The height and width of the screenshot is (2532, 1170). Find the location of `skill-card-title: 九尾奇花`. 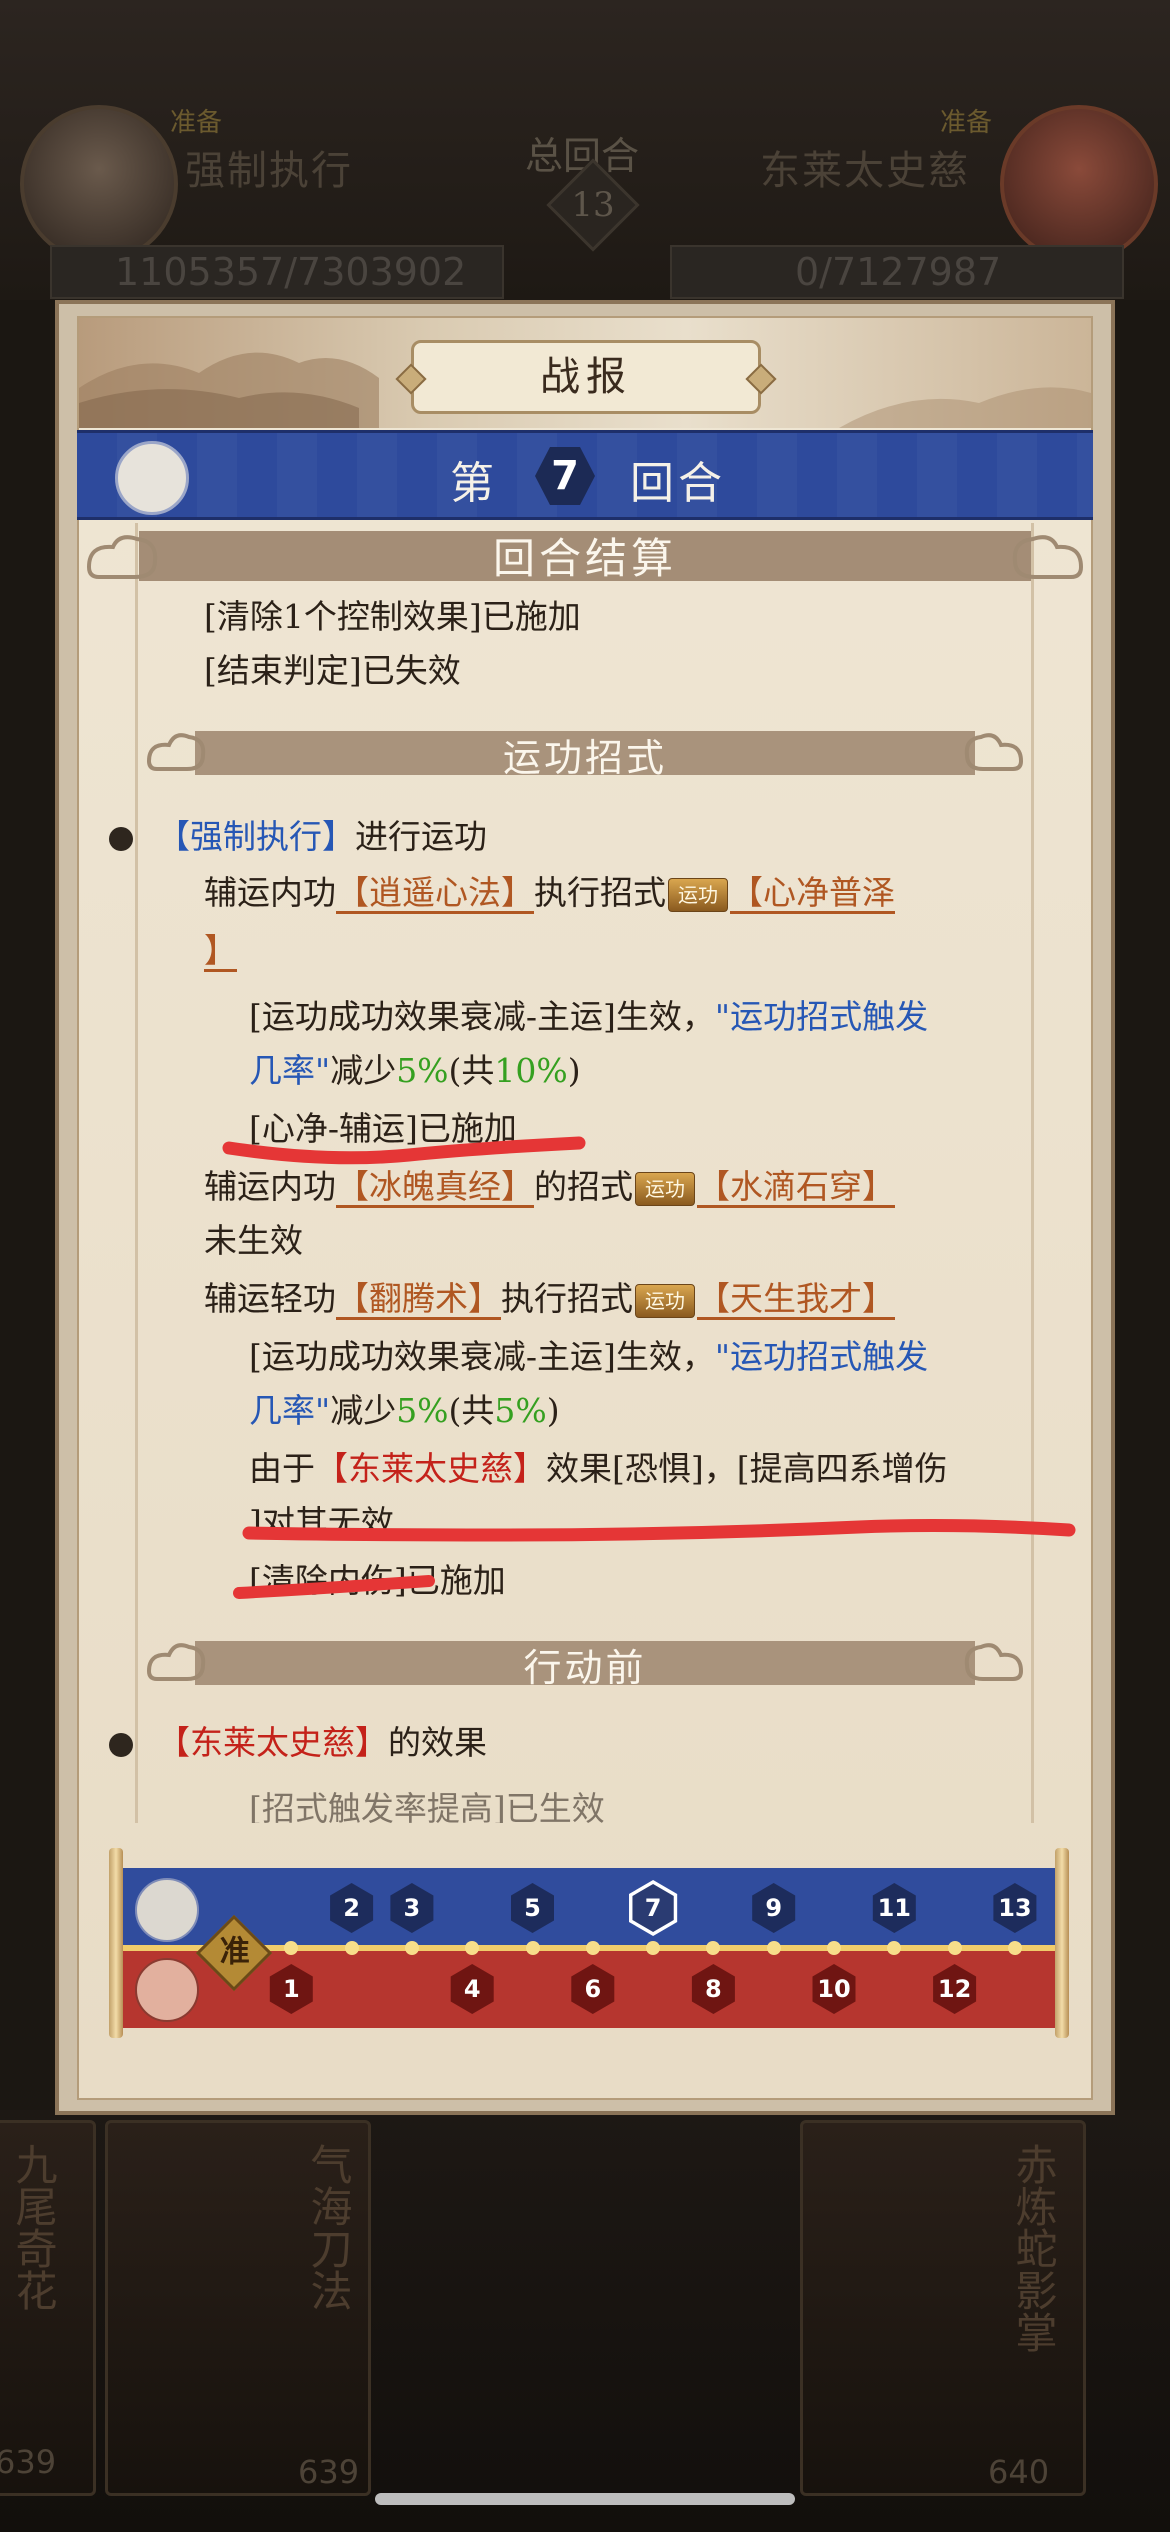

skill-card-title: 九尾奇花 is located at coordinates (33, 2227).